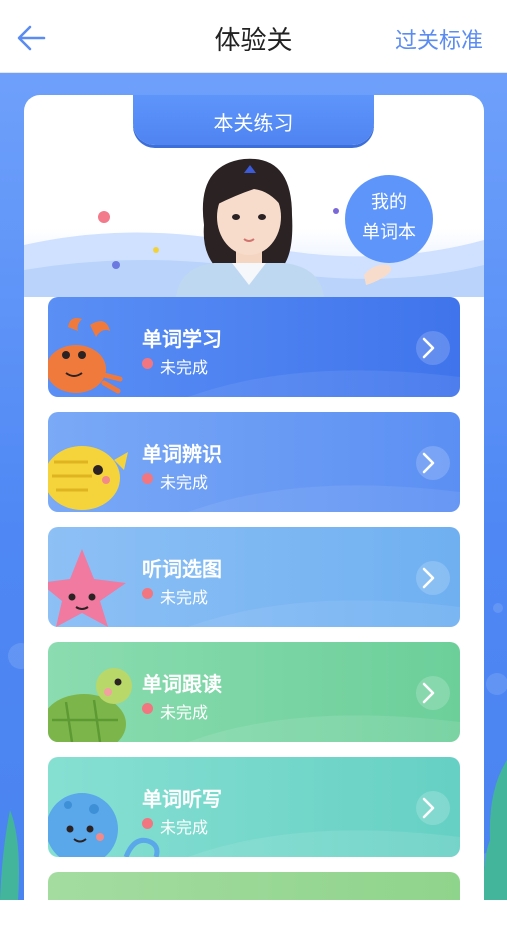 The image size is (507, 925). Describe the element at coordinates (88, 478) in the screenshot. I see `fish-icon` at that location.